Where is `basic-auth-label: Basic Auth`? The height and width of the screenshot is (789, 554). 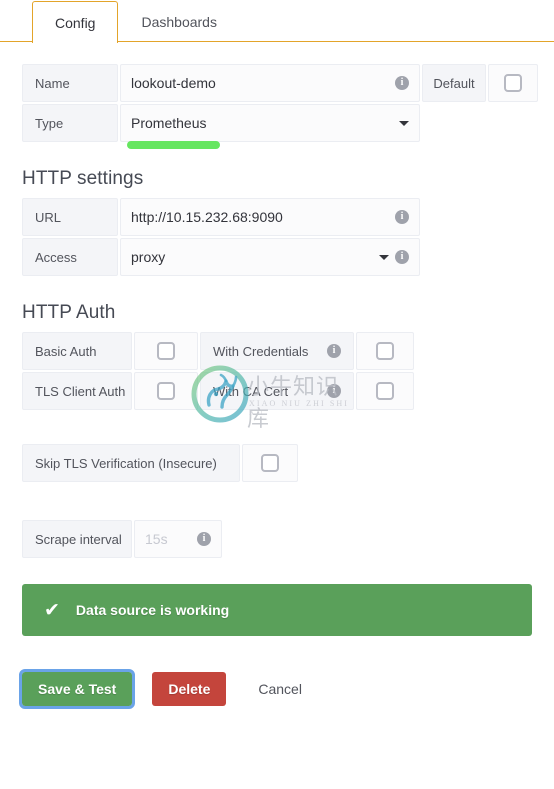 basic-auth-label: Basic Auth is located at coordinates (77, 351).